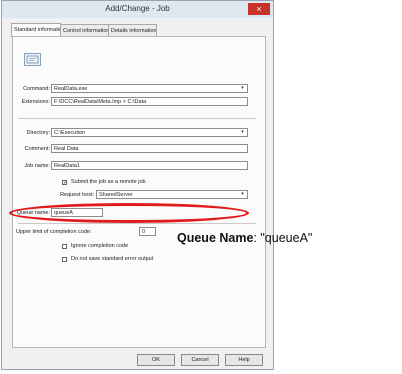 Image resolution: width=402 pixels, height=374 pixels. What do you see at coordinates (77, 195) in the screenshot?
I see `request-host-label: Request host:` at bounding box center [77, 195].